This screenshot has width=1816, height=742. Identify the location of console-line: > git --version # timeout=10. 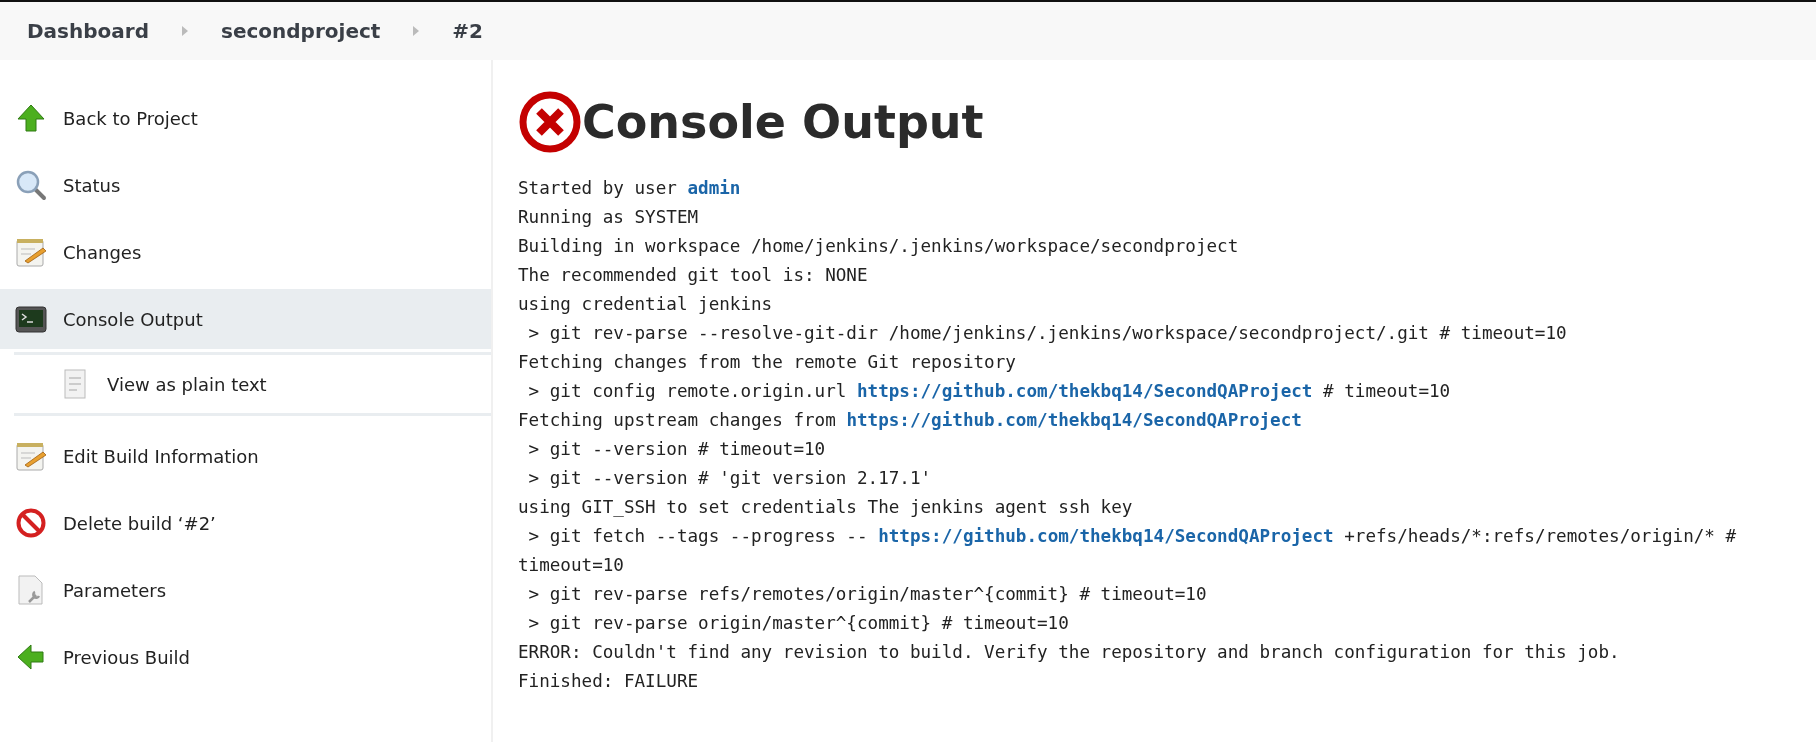
(677, 449).